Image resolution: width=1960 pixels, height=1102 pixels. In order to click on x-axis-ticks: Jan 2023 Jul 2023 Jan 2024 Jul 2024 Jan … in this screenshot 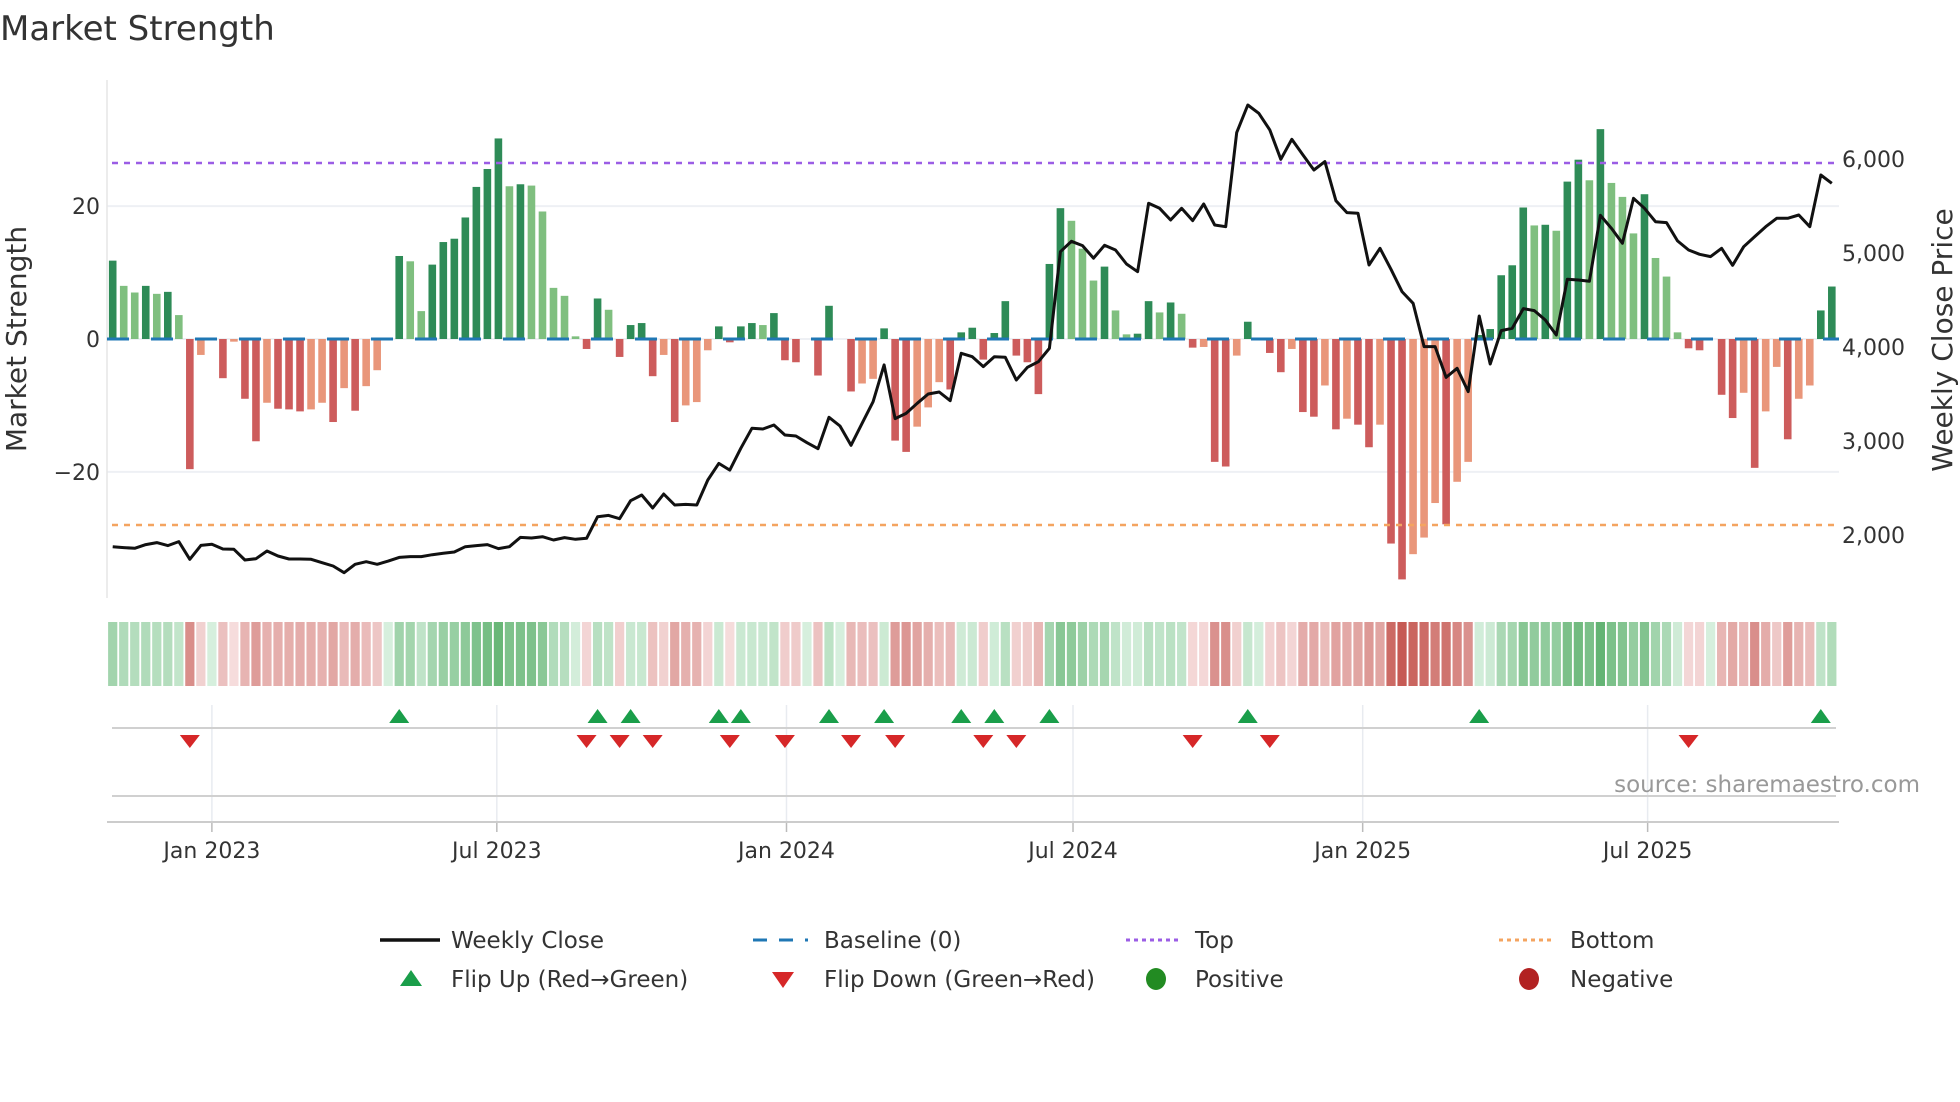, I will do `click(926, 851)`.